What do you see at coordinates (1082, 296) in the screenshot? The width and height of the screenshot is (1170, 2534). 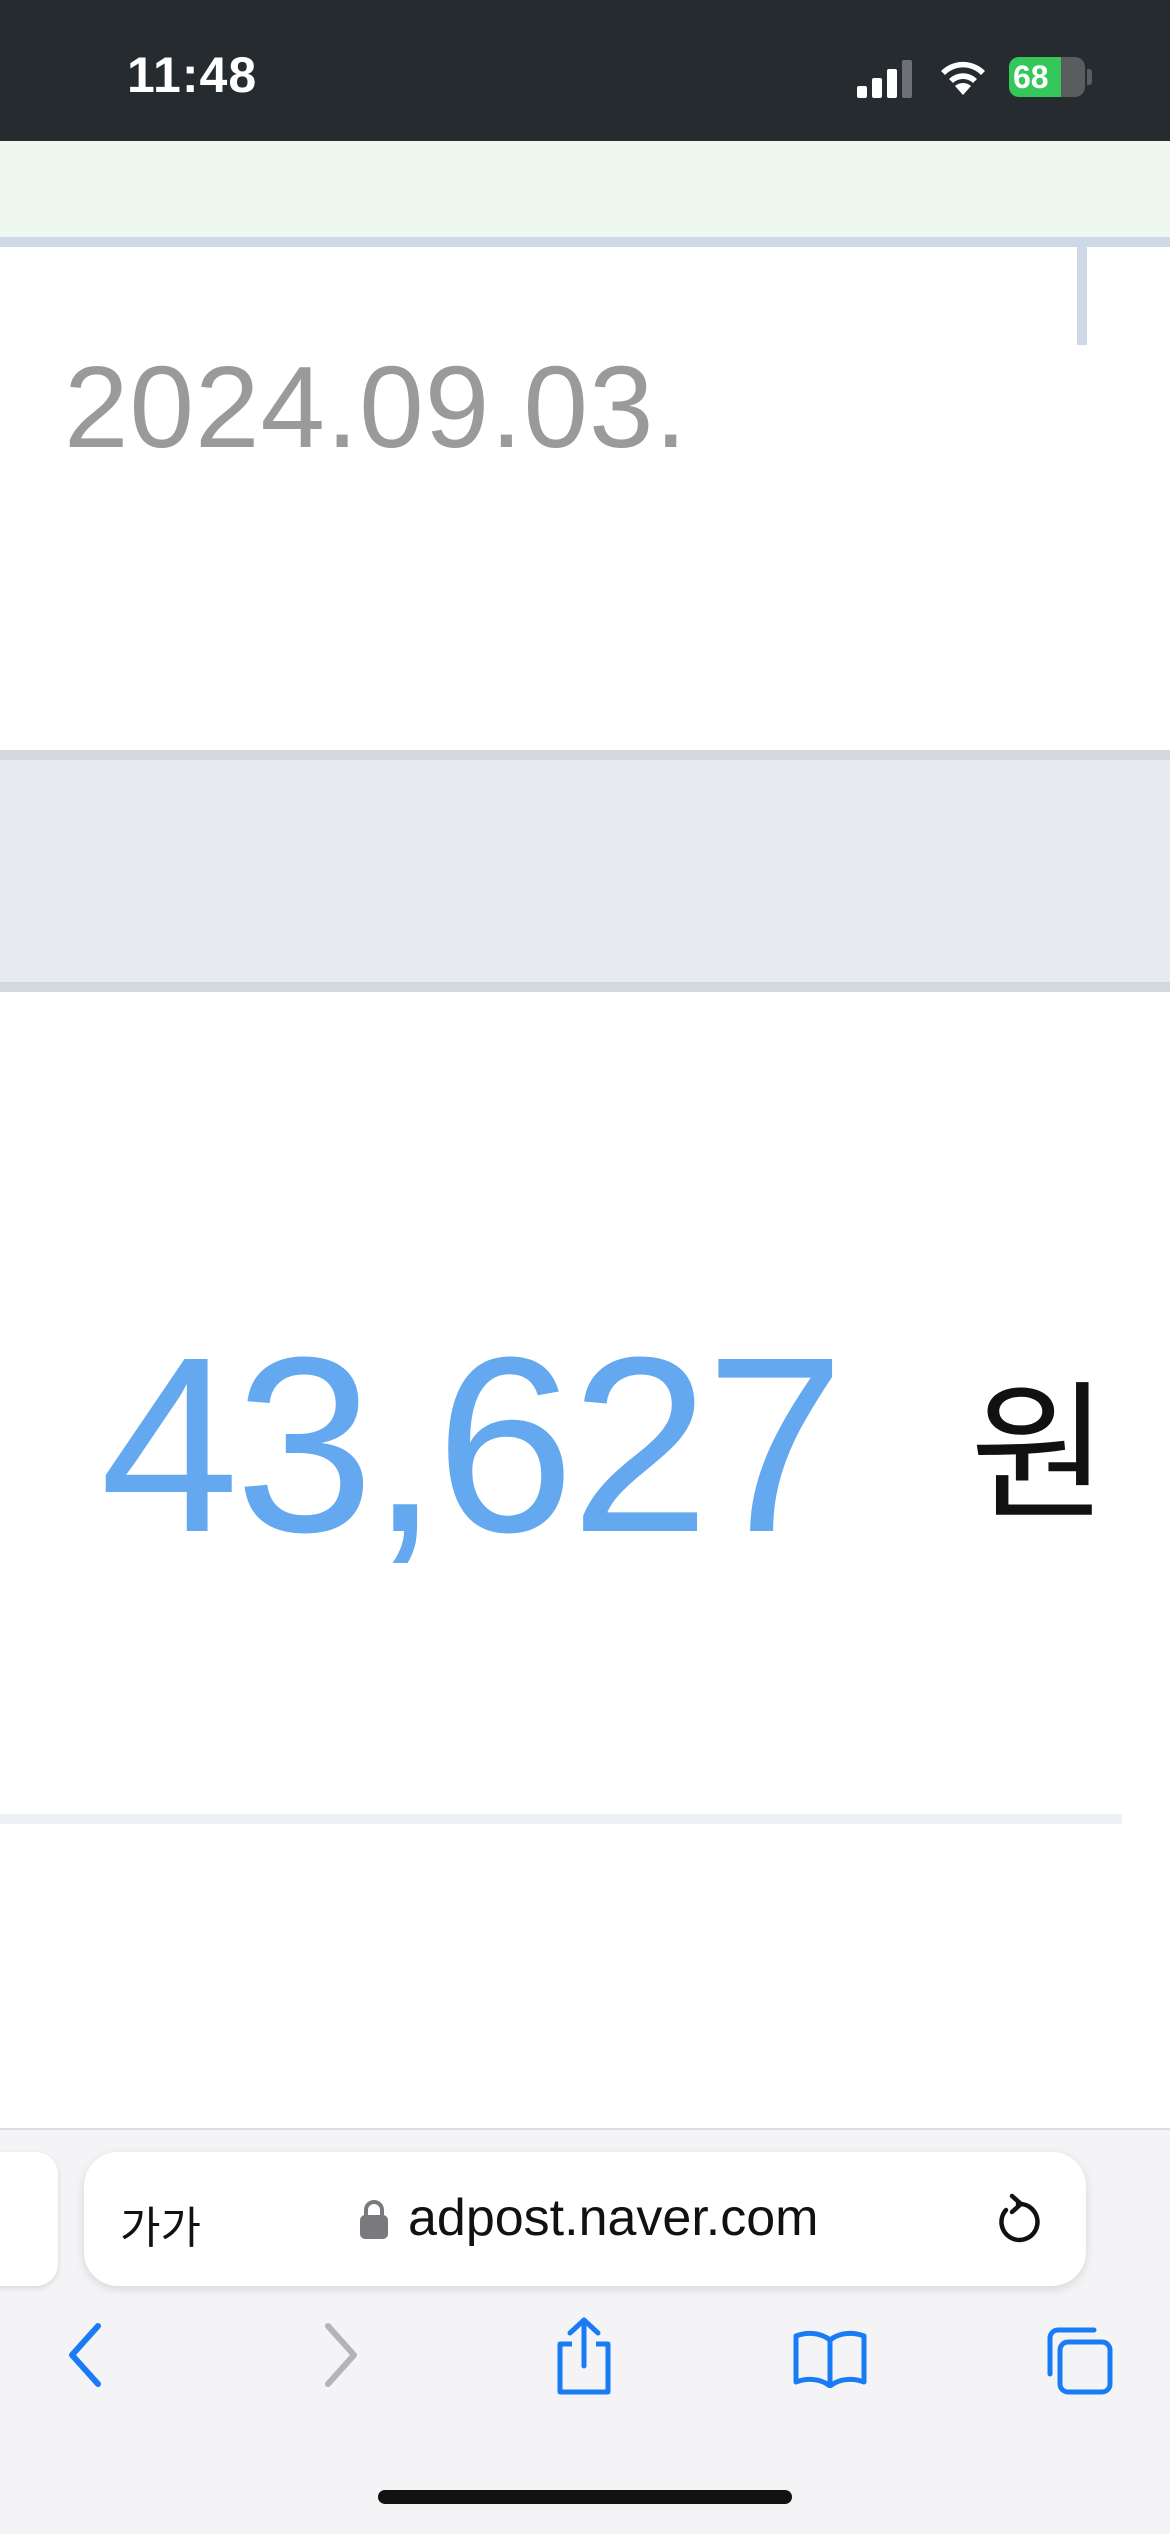 I see `table-column-divider` at bounding box center [1082, 296].